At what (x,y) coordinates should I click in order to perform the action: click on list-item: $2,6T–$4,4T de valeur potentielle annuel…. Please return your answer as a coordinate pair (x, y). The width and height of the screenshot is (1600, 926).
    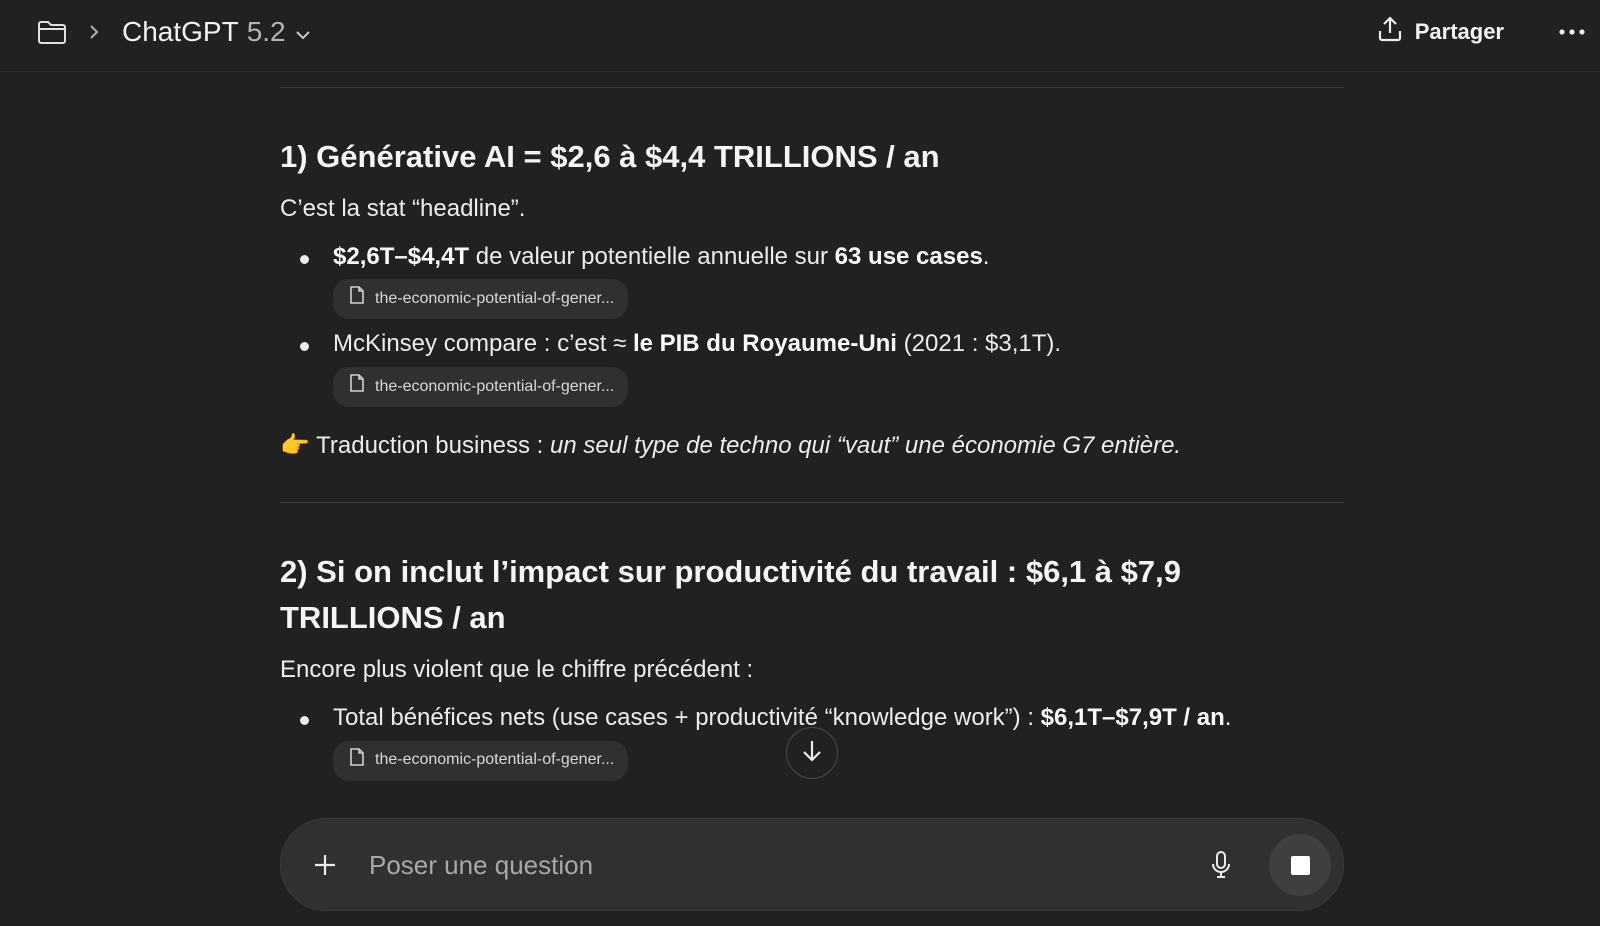
    Looking at the image, I should click on (812, 280).